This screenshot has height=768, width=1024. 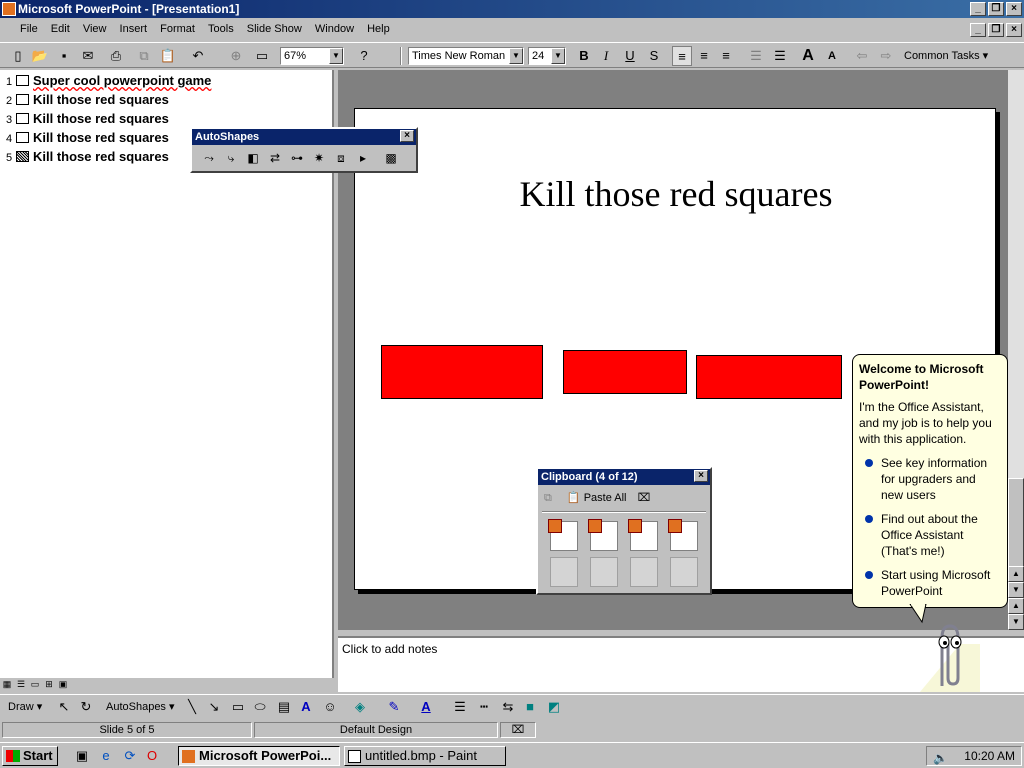 I want to click on draw-menu-button: Draw ▾, so click(x=29, y=707).